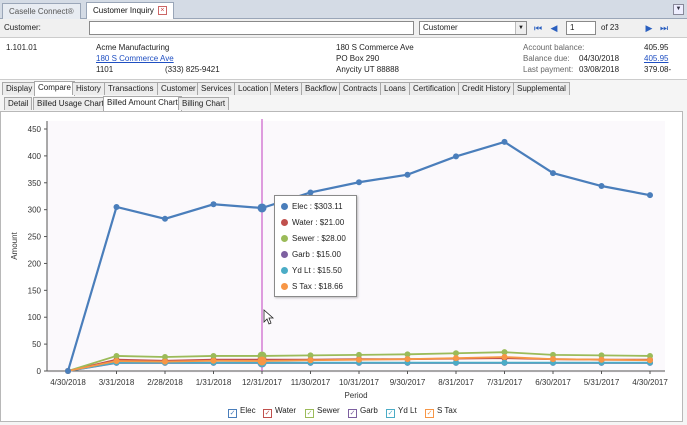 Image resolution: width=687 pixels, height=425 pixels. What do you see at coordinates (35, 129) in the screenshot?
I see `y-tick-label: 450` at bounding box center [35, 129].